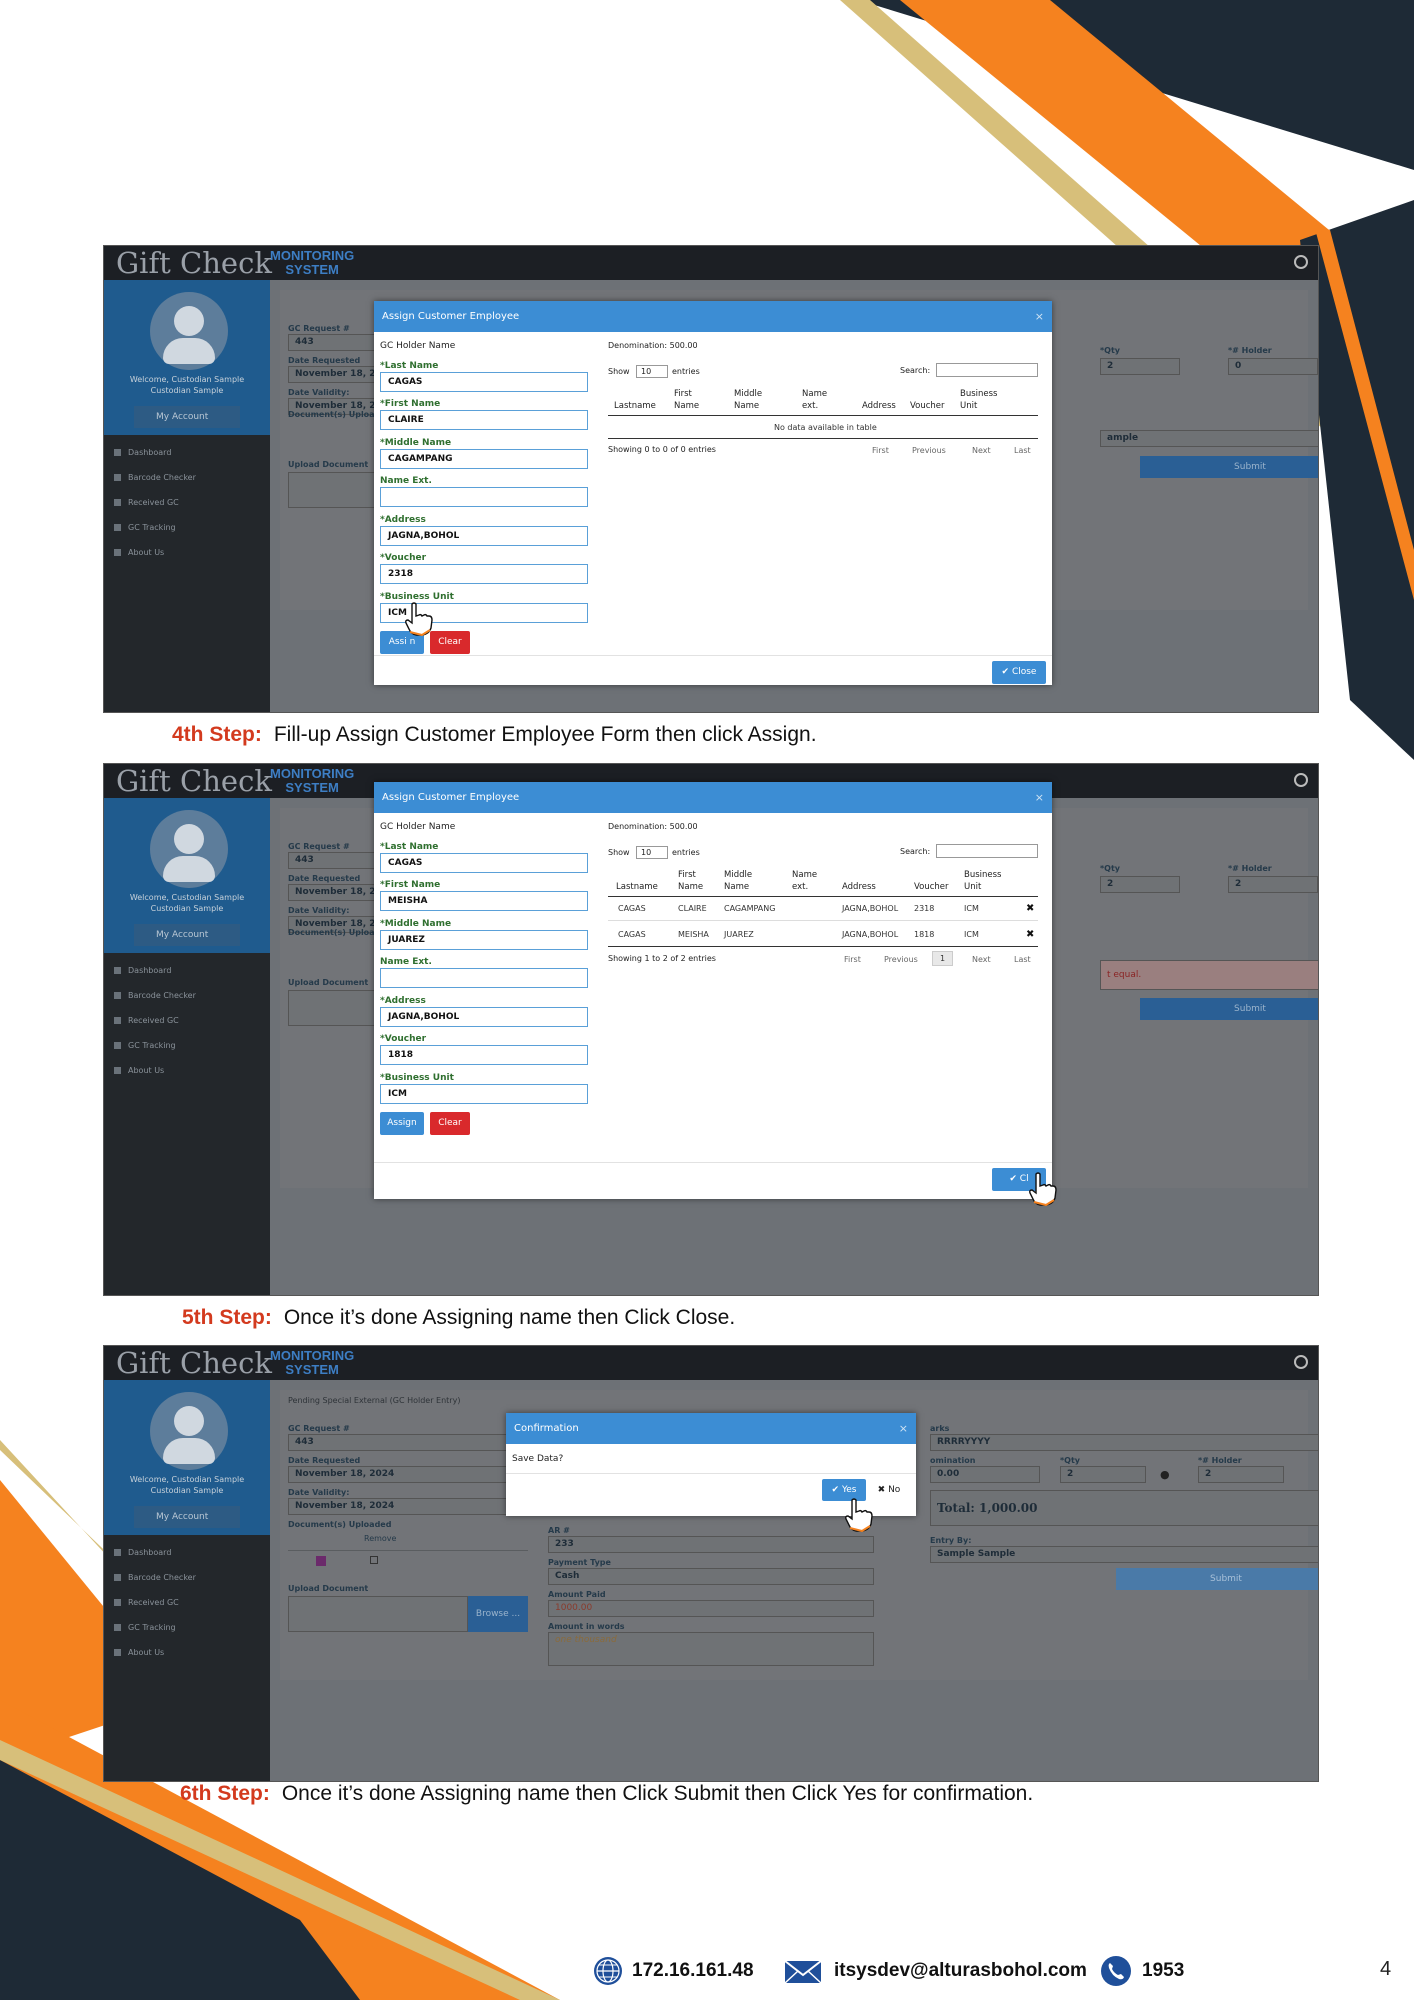 This screenshot has width=1414, height=2000. What do you see at coordinates (484, 940) in the screenshot?
I see `middle-name-input: JUAREZ` at bounding box center [484, 940].